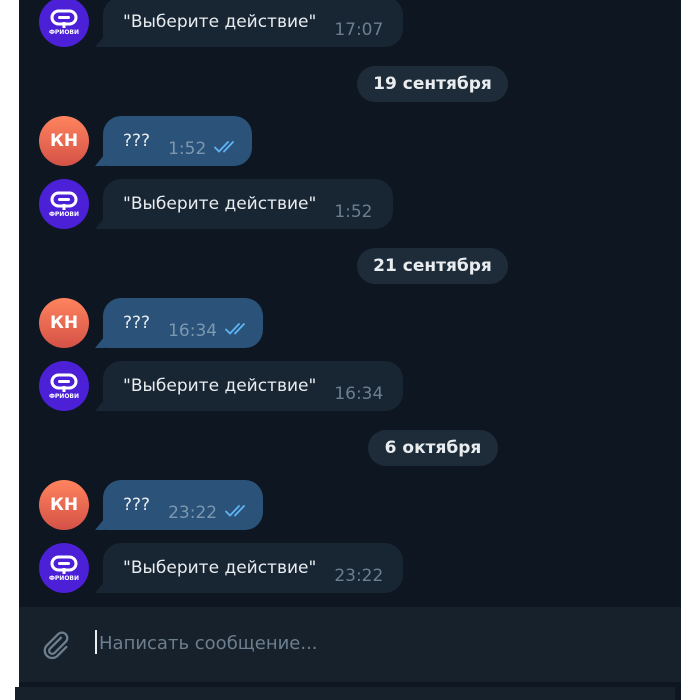 This screenshot has height=700, width=700. I want to click on message-composer, so click(350, 644).